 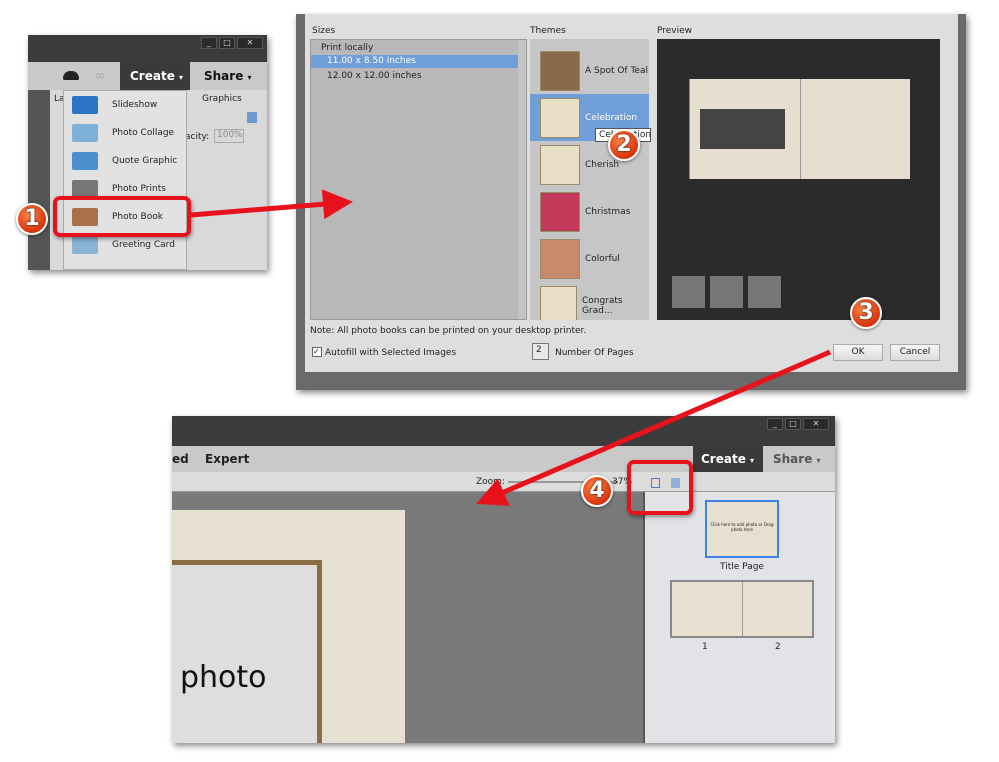 What do you see at coordinates (653, 427) in the screenshot?
I see `arrow-3-to-editor` at bounding box center [653, 427].